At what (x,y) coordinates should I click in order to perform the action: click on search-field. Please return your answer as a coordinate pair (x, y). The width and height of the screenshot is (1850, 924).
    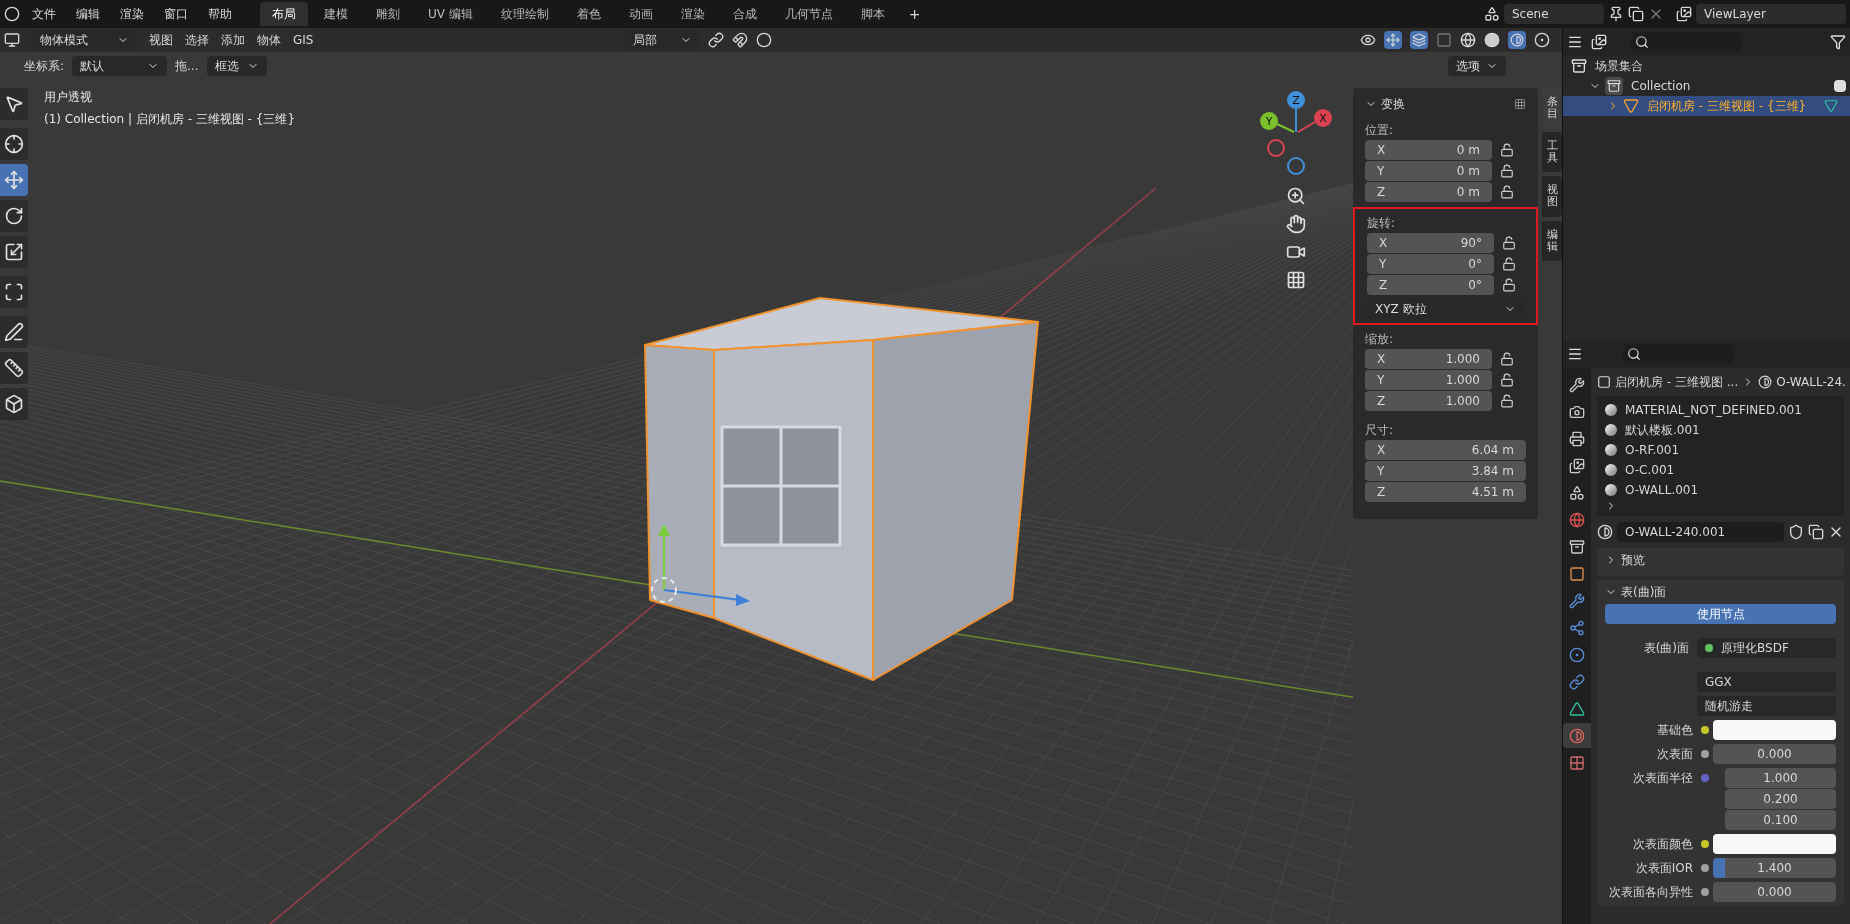
    Looking at the image, I should click on (1678, 354).